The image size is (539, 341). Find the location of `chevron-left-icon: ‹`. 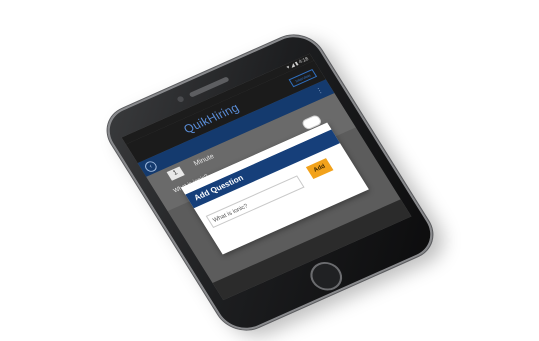

chevron-left-icon: ‹ is located at coordinates (150, 167).